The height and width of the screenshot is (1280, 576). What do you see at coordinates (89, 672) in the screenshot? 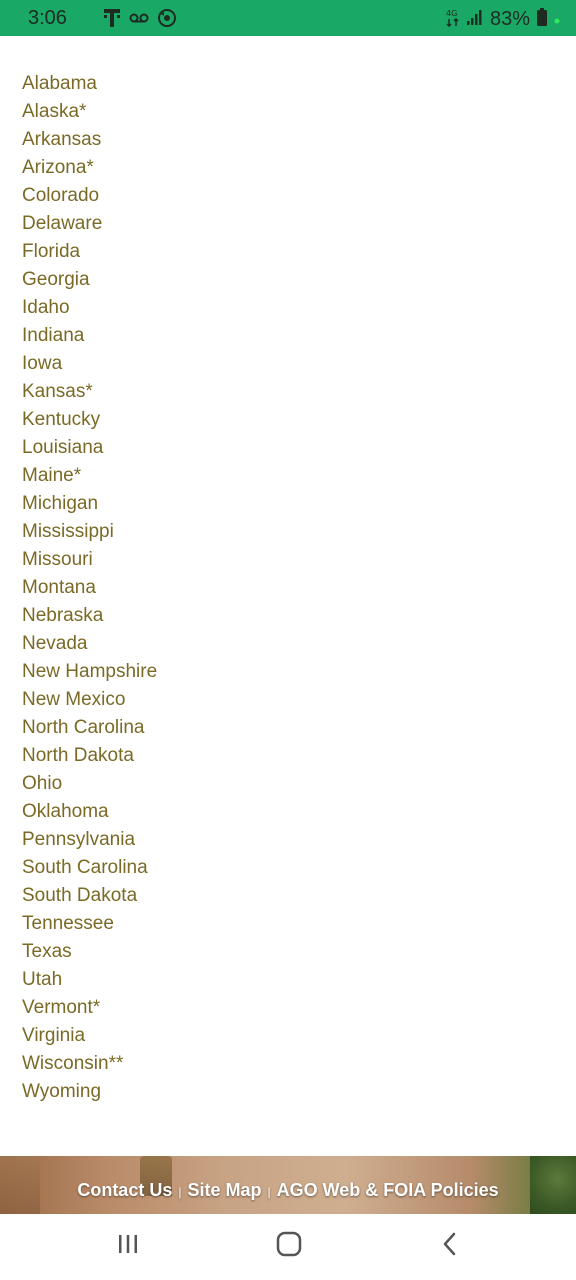
I see `state-link: New Hampshire` at bounding box center [89, 672].